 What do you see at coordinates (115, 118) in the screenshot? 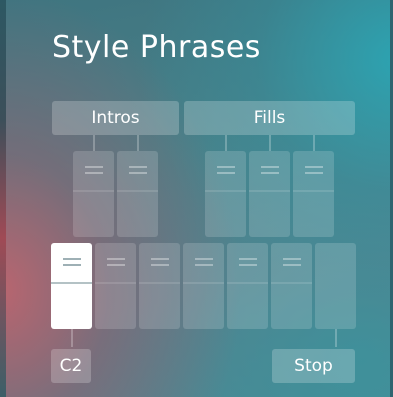
I see `intros-group-label: Intros` at bounding box center [115, 118].